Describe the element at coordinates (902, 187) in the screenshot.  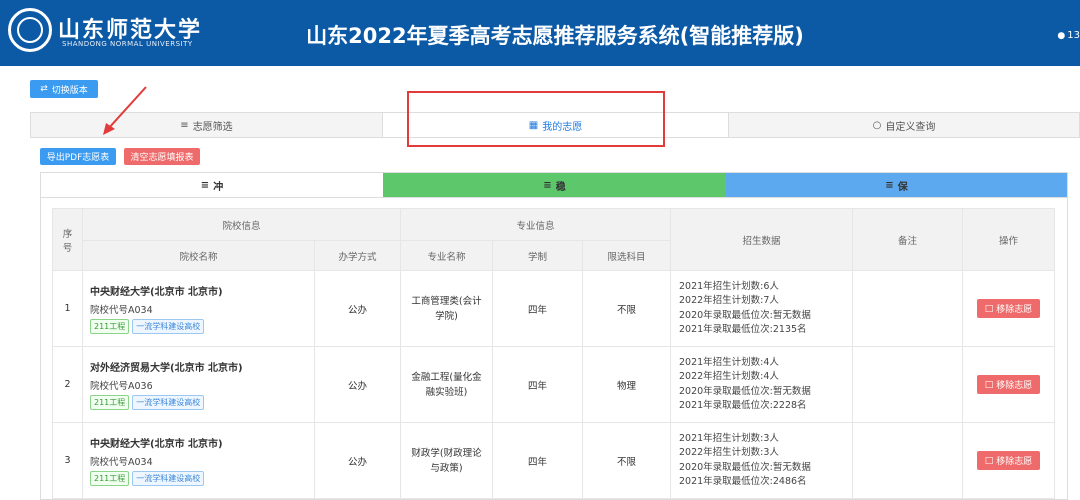
I see `category-safe-label: 保` at that location.